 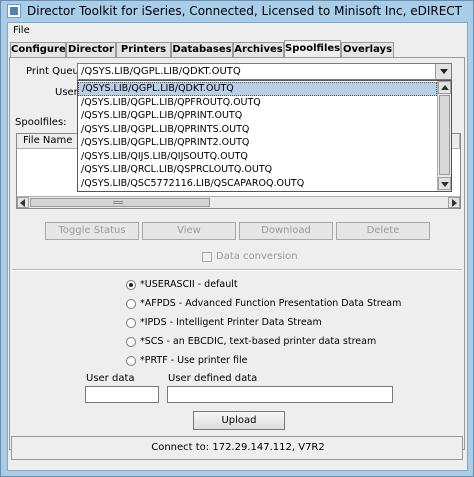 I want to click on scroll-up-icon, so click(x=444, y=87).